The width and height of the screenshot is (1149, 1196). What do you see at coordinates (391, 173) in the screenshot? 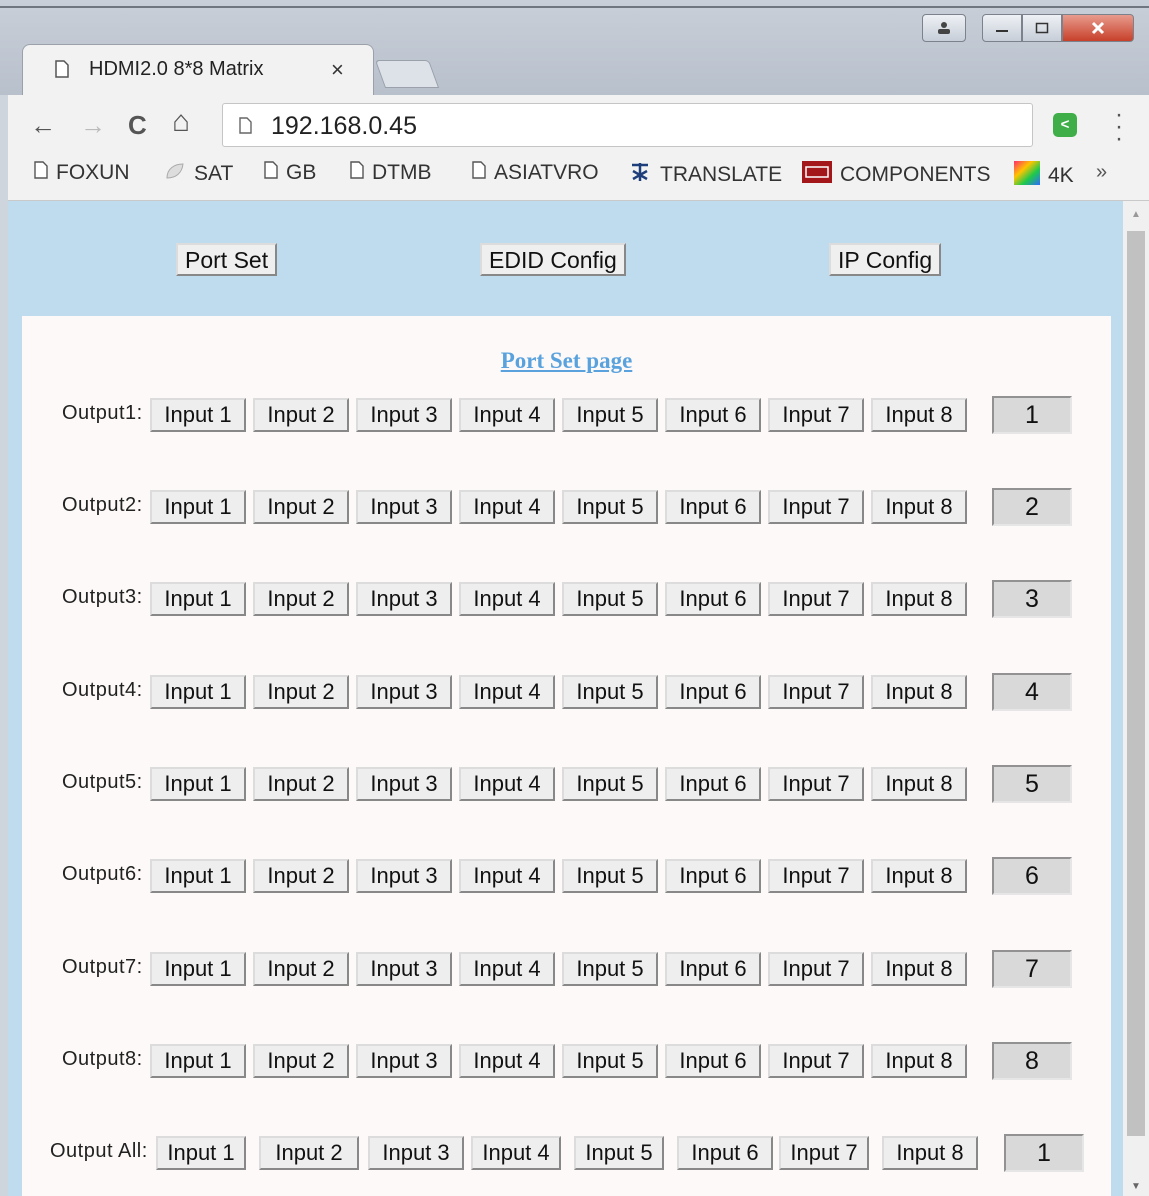
I see `bookmark-dtmb: DTMB` at bounding box center [391, 173].